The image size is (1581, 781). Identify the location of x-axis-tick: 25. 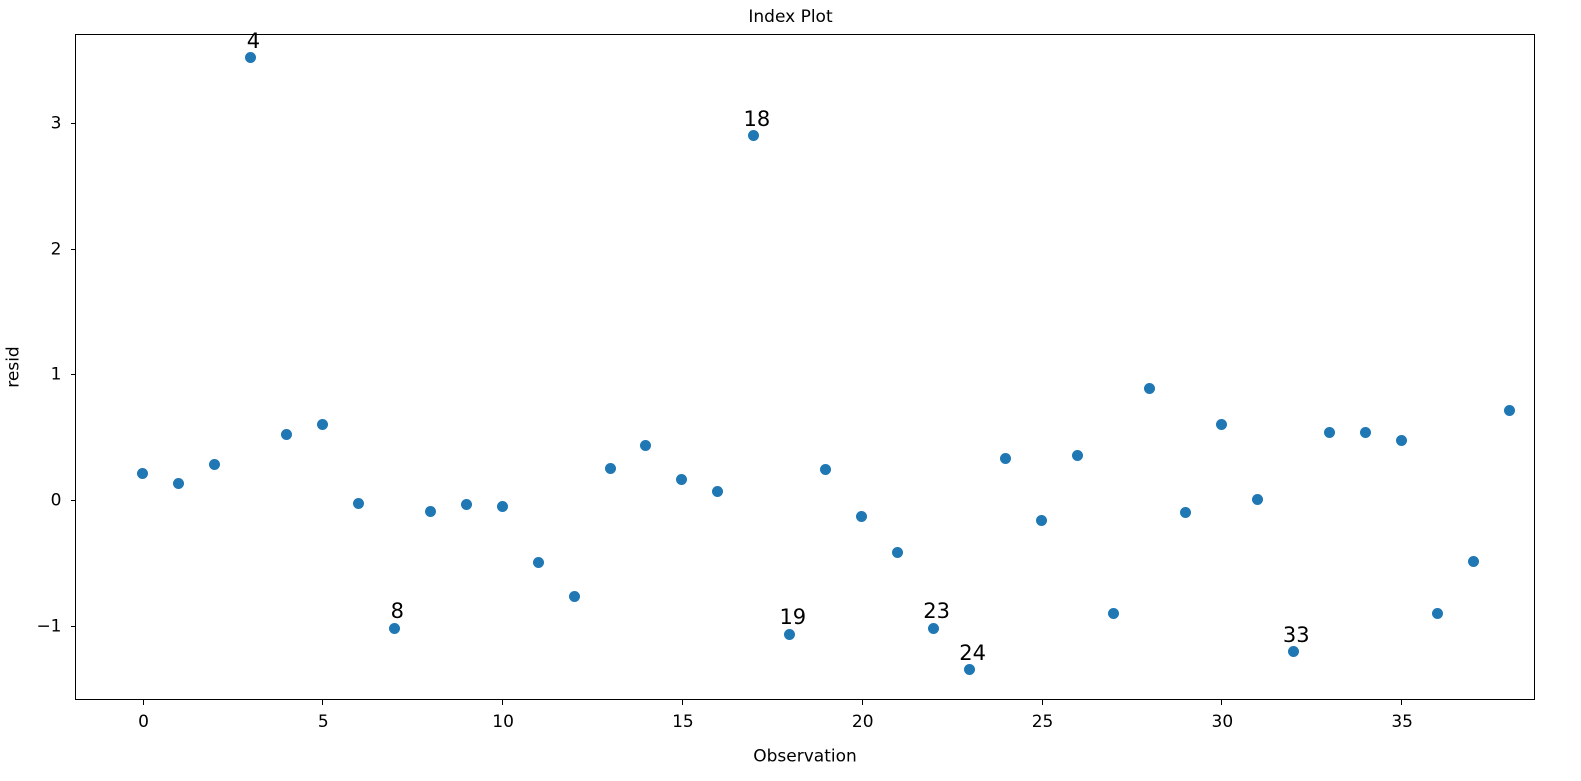
(1042, 714).